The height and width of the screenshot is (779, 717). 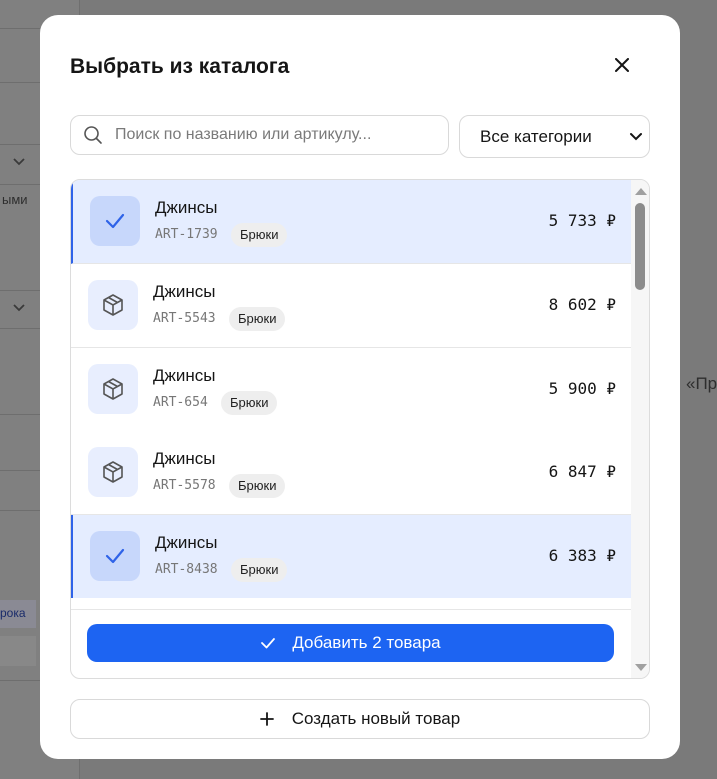 I want to click on background-text: «Пр, so click(x=701, y=383).